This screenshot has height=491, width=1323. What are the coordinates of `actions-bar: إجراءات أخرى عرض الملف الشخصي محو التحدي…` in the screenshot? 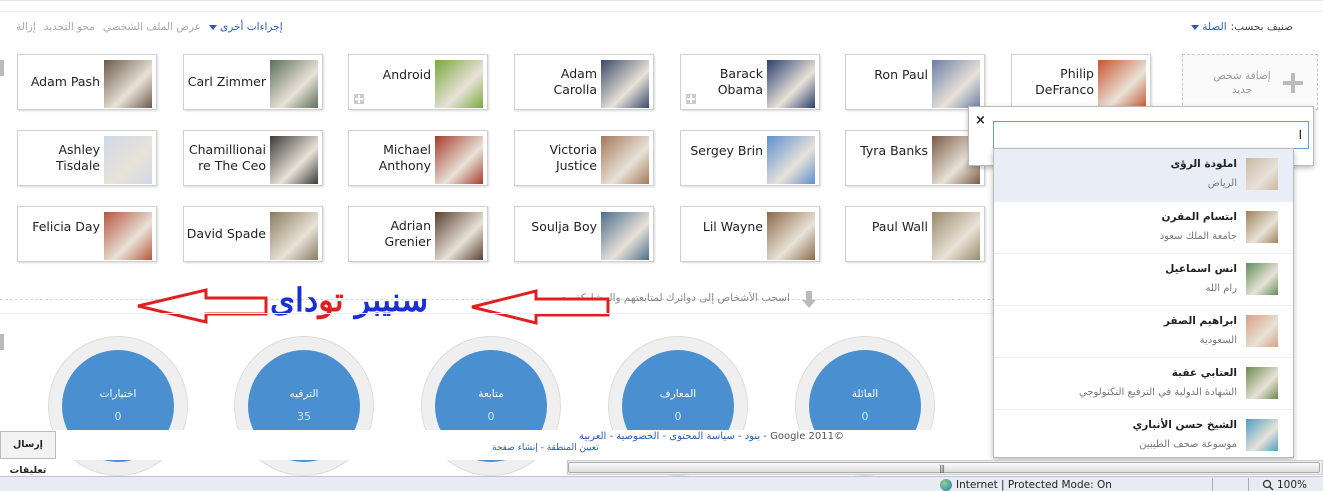 It's located at (149, 27).